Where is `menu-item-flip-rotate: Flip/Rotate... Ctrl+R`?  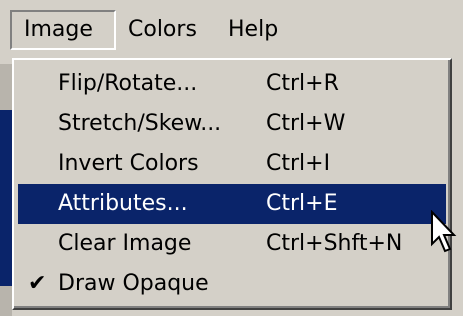
menu-item-flip-rotate: Flip/Rotate... Ctrl+R is located at coordinates (232, 84).